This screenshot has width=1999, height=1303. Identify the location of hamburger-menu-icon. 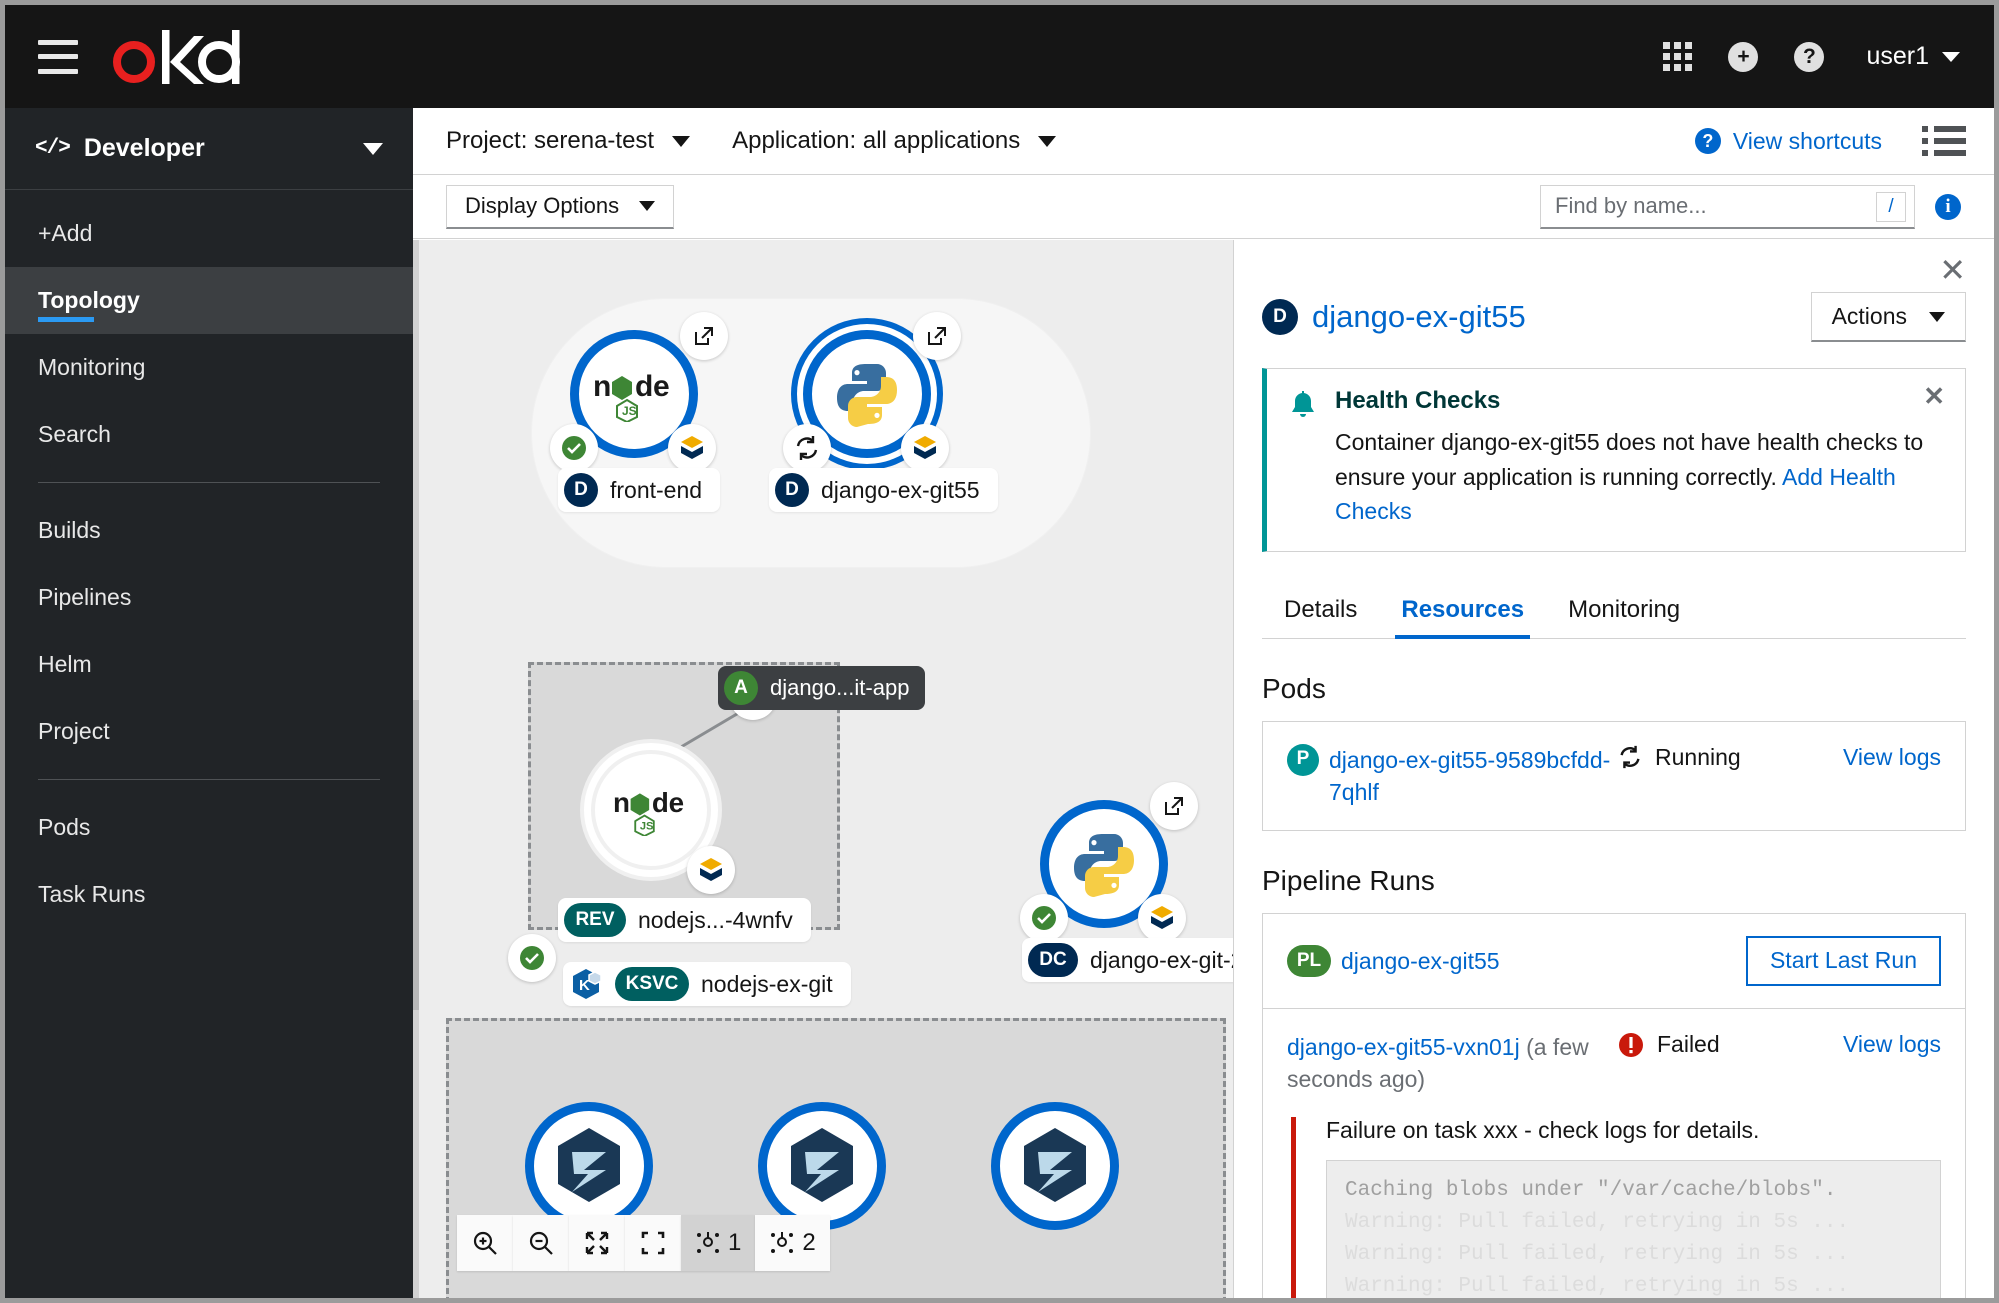
(58, 56).